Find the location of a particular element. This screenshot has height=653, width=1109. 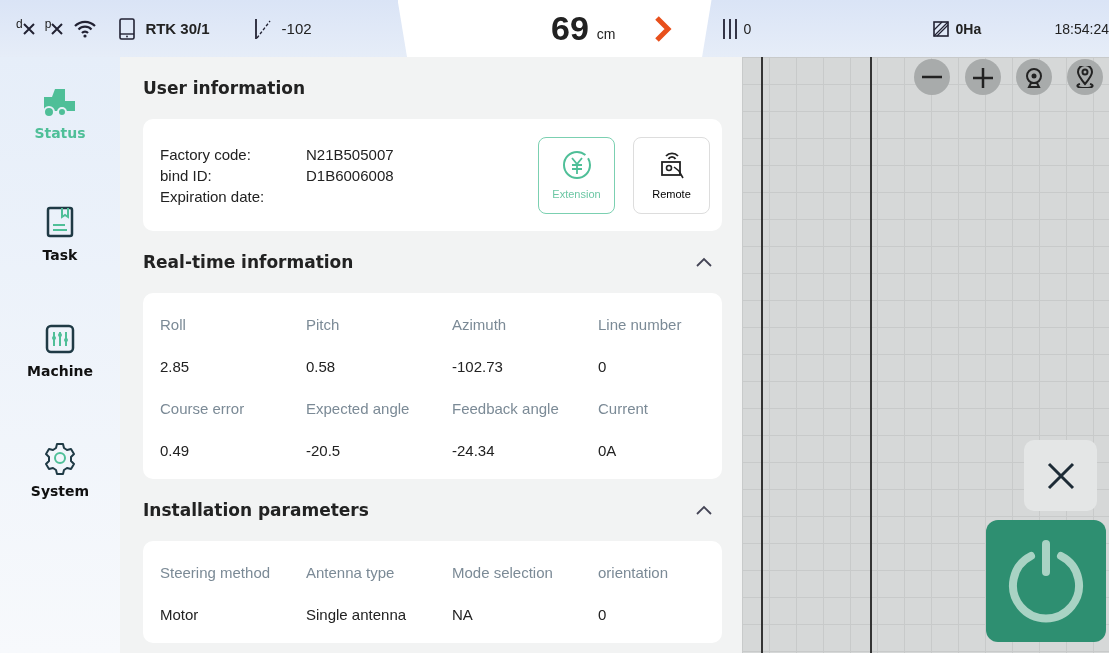

area-icon is located at coordinates (940, 28).